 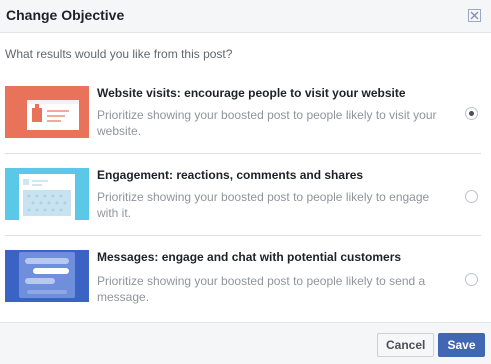 I want to click on radio-website-visits, so click(x=471, y=113).